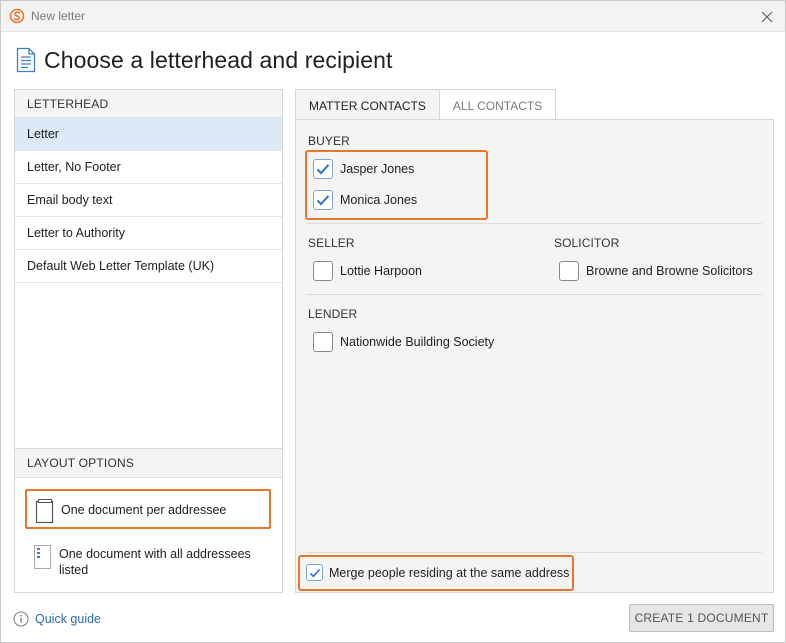  Describe the element at coordinates (148, 134) in the screenshot. I see `letterhead-item-letter: Letter` at that location.